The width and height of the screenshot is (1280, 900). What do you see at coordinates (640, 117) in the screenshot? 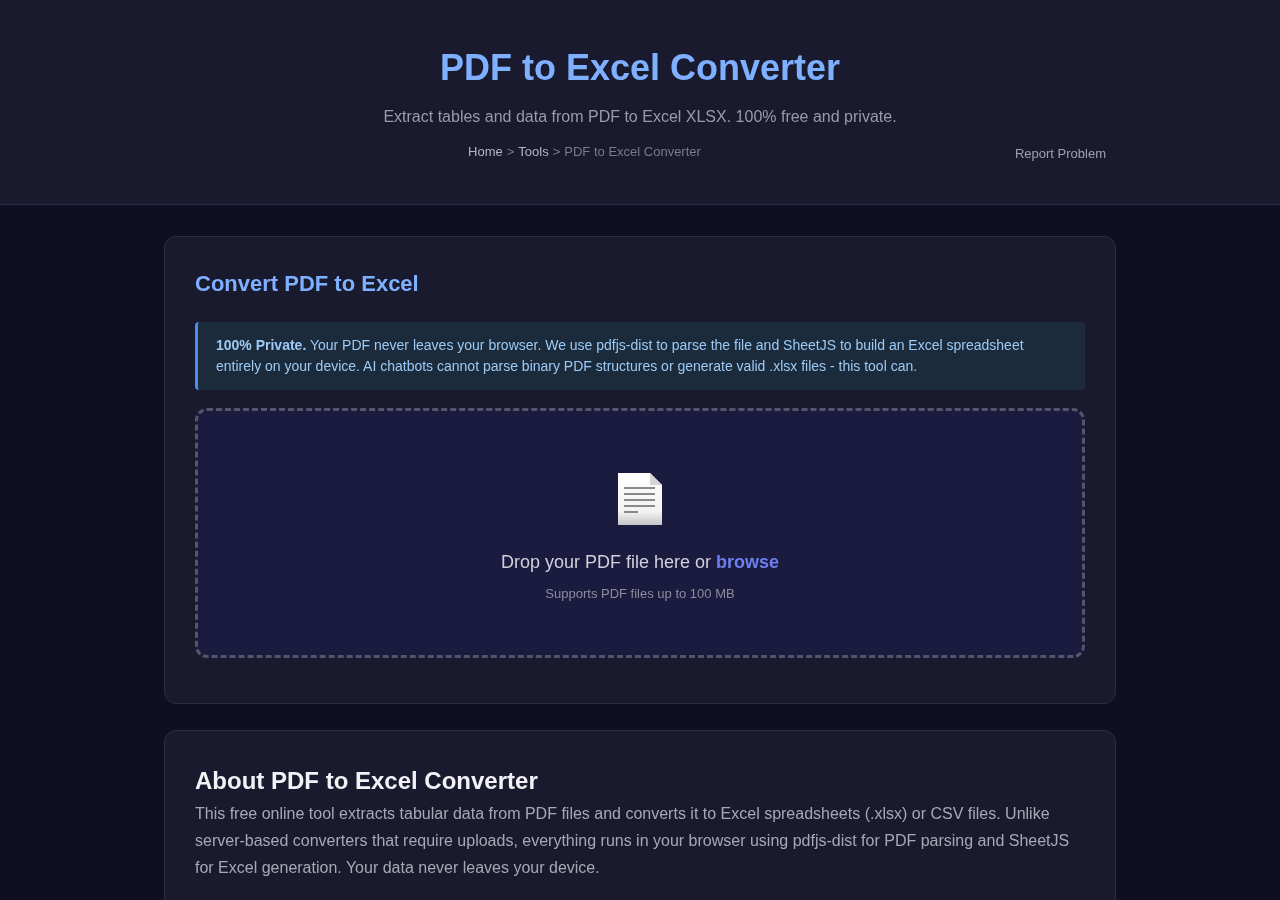
I see `page-subtitle: Extract tables and data from PDF to Excel XLSX. 100% free and private.` at bounding box center [640, 117].